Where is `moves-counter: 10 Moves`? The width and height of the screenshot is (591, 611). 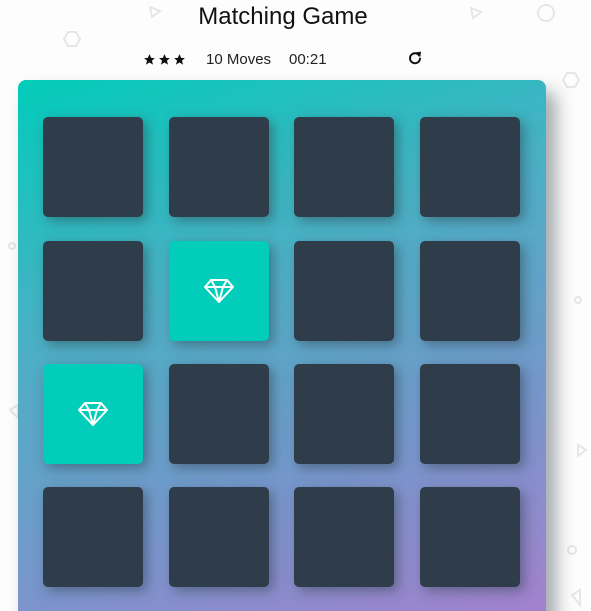
moves-counter: 10 Moves is located at coordinates (239, 59).